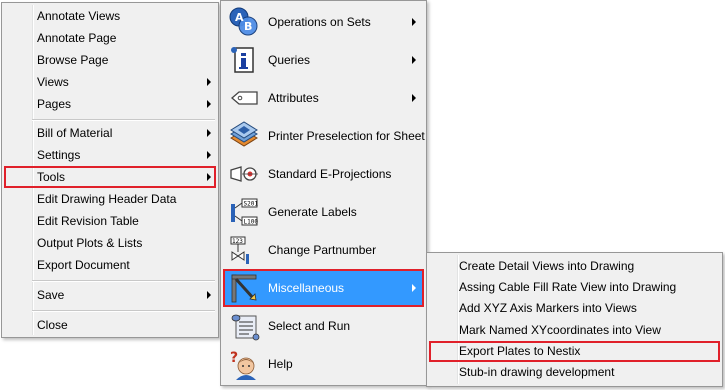 This screenshot has height=390, width=725. What do you see at coordinates (244, 288) in the screenshot?
I see `miscellaneous-icon` at bounding box center [244, 288].